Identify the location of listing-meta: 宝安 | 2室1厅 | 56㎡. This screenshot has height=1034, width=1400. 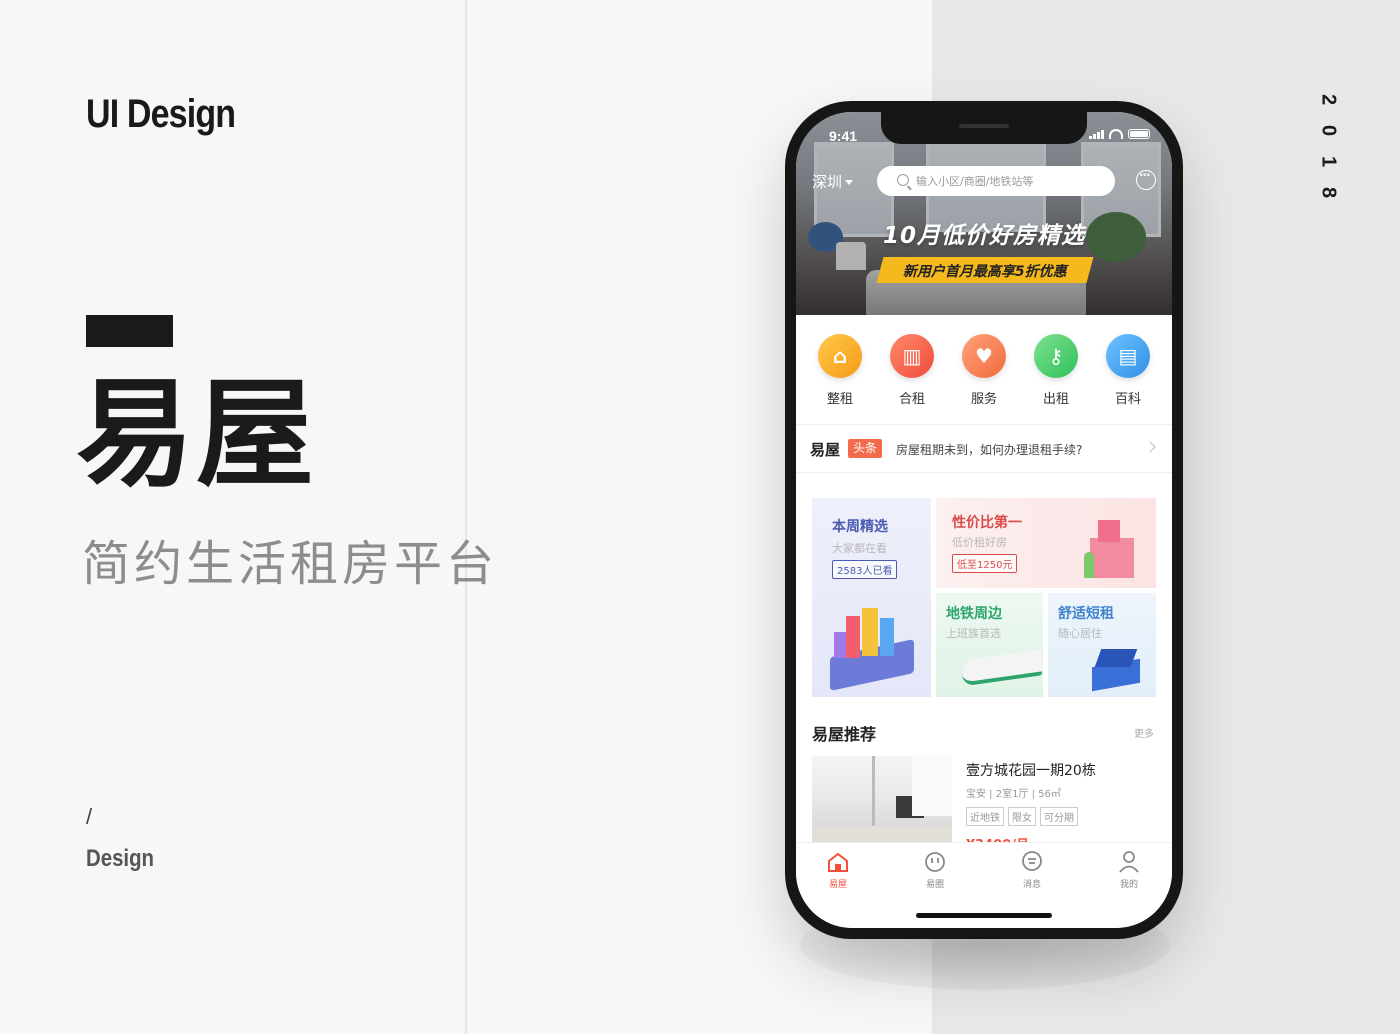
(1013, 794).